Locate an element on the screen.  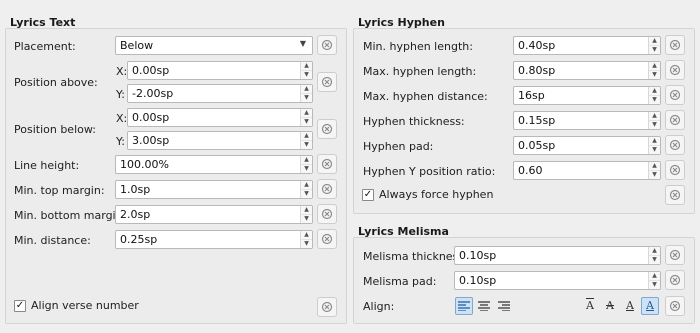
valign-top-button: A is located at coordinates (590, 306).